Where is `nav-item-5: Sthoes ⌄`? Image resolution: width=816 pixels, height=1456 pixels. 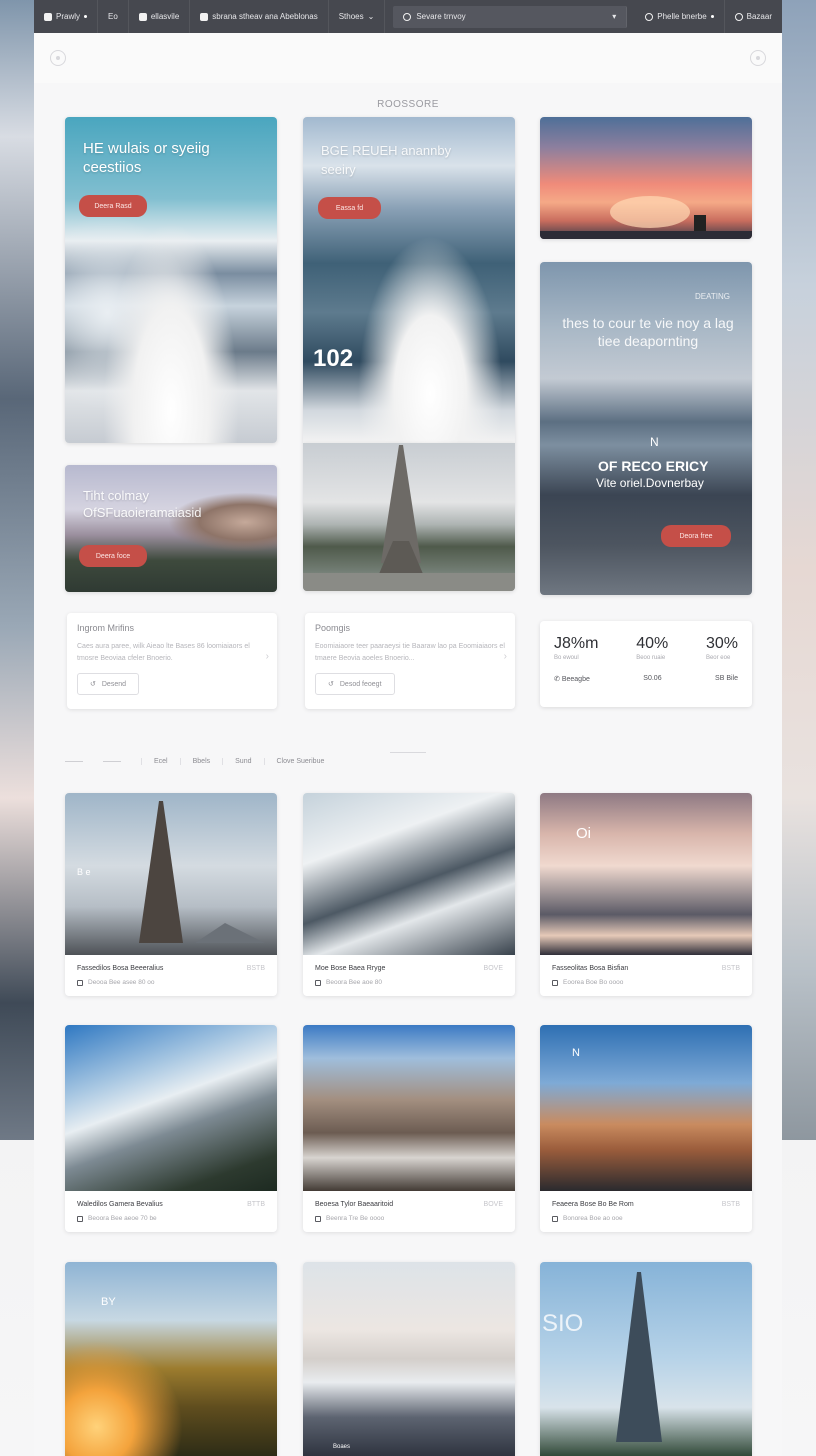
nav-item-5: Sthoes ⌄ is located at coordinates (357, 16).